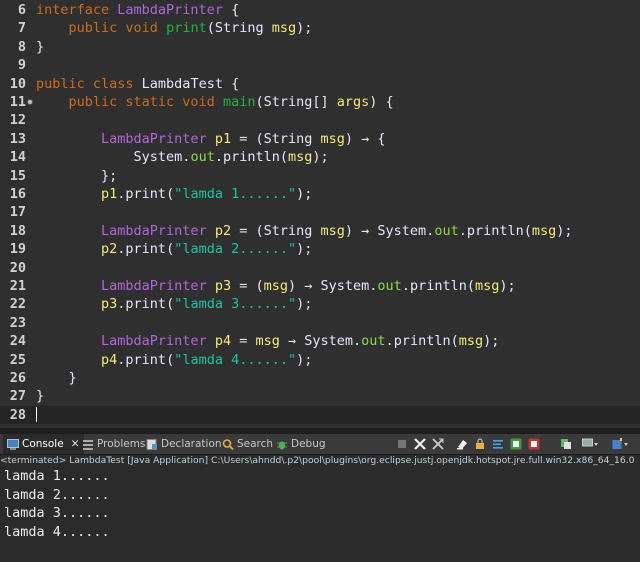 The image size is (640, 562). What do you see at coordinates (590, 444) in the screenshot?
I see `display-console-icon` at bounding box center [590, 444].